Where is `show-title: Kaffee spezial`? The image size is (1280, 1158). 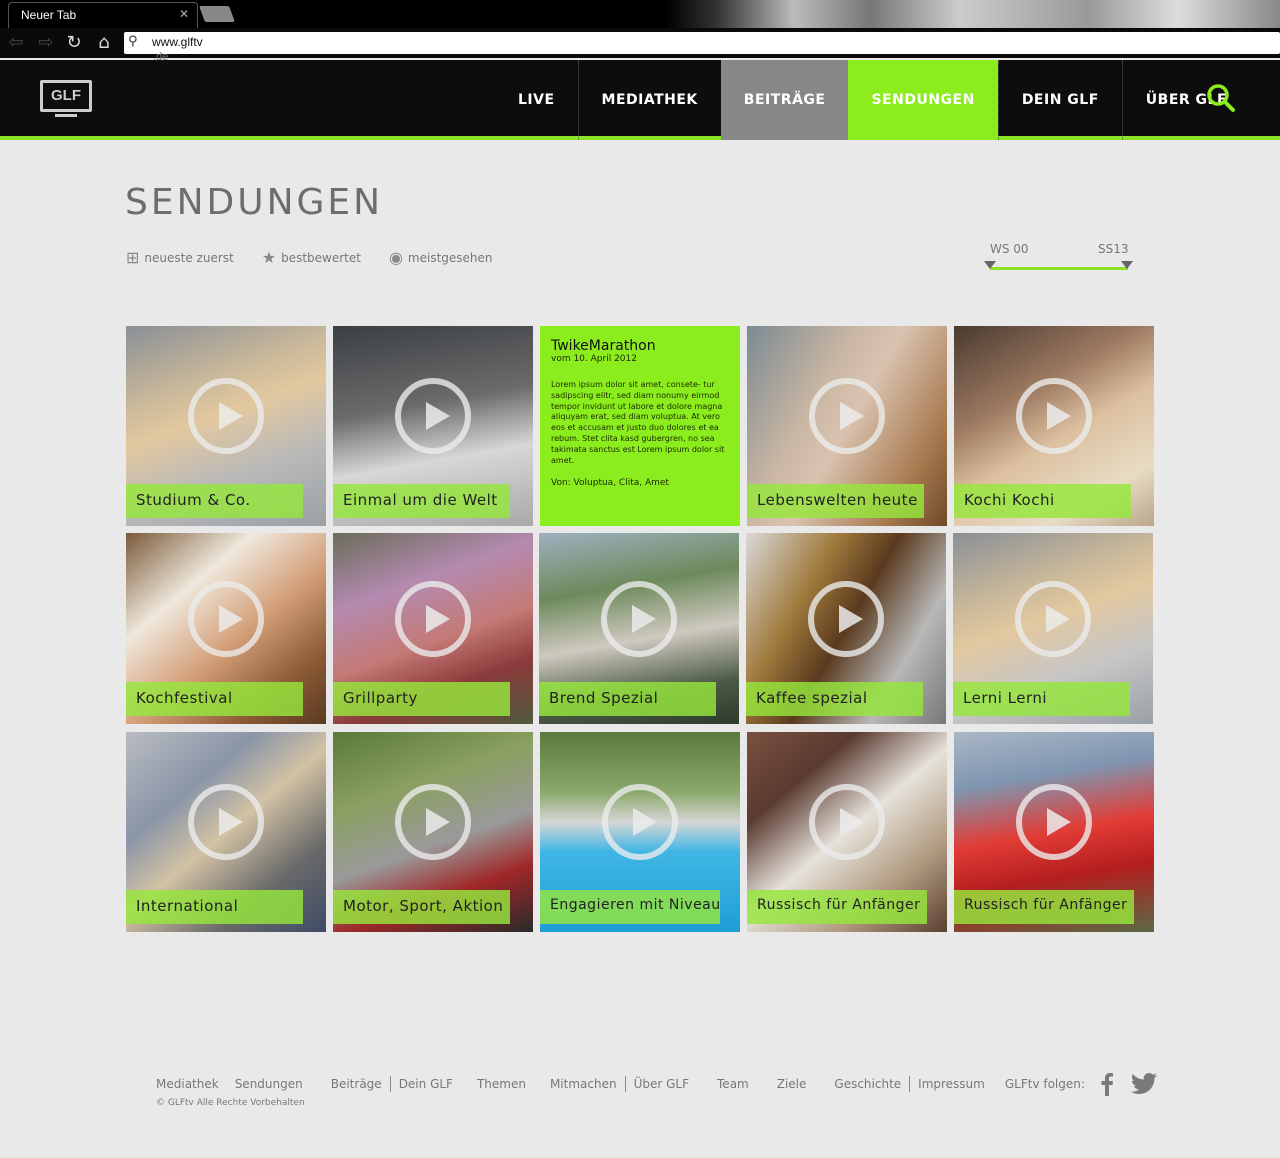 show-title: Kaffee spezial is located at coordinates (834, 699).